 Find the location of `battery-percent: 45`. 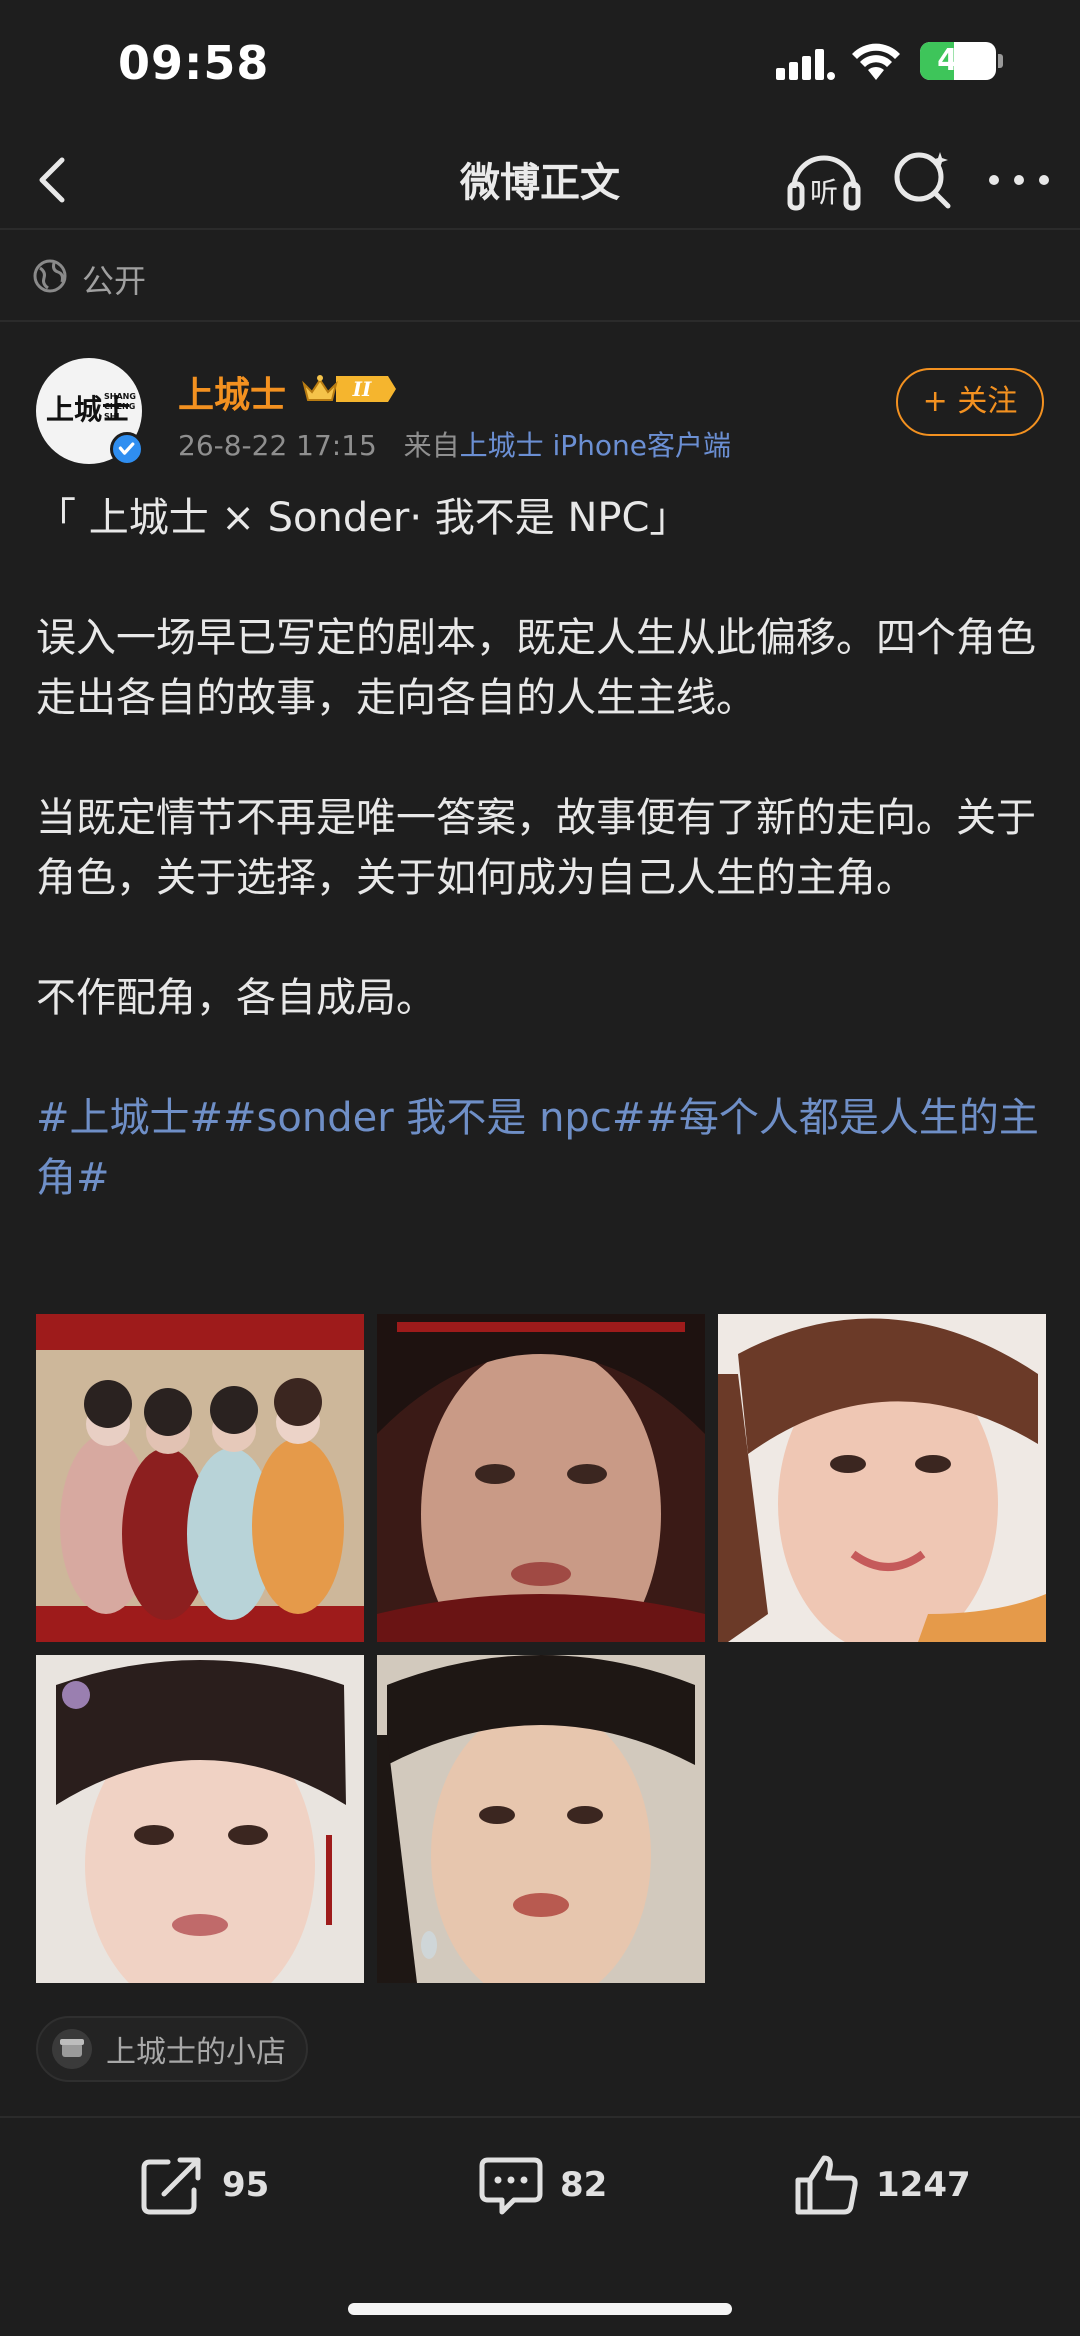

battery-percent: 45 is located at coordinates (958, 60).